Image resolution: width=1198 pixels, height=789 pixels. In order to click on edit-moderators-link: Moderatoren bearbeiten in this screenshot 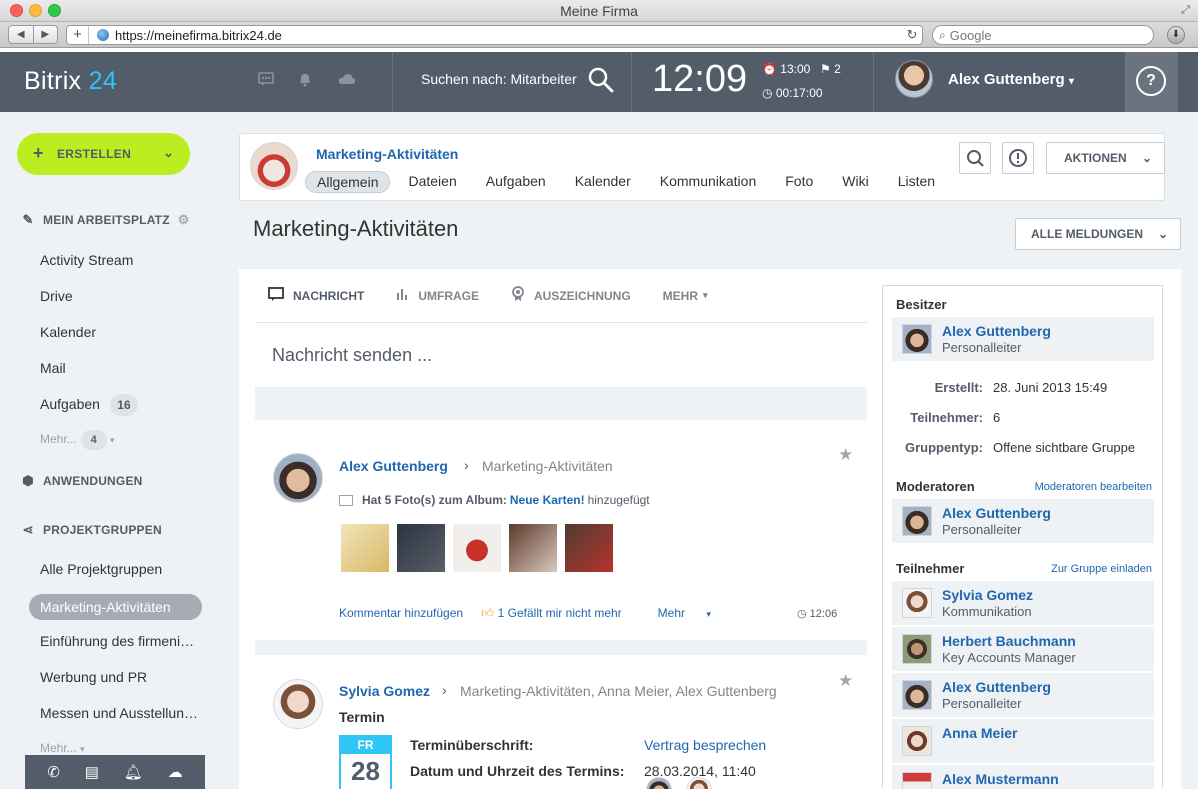, I will do `click(1093, 487)`.